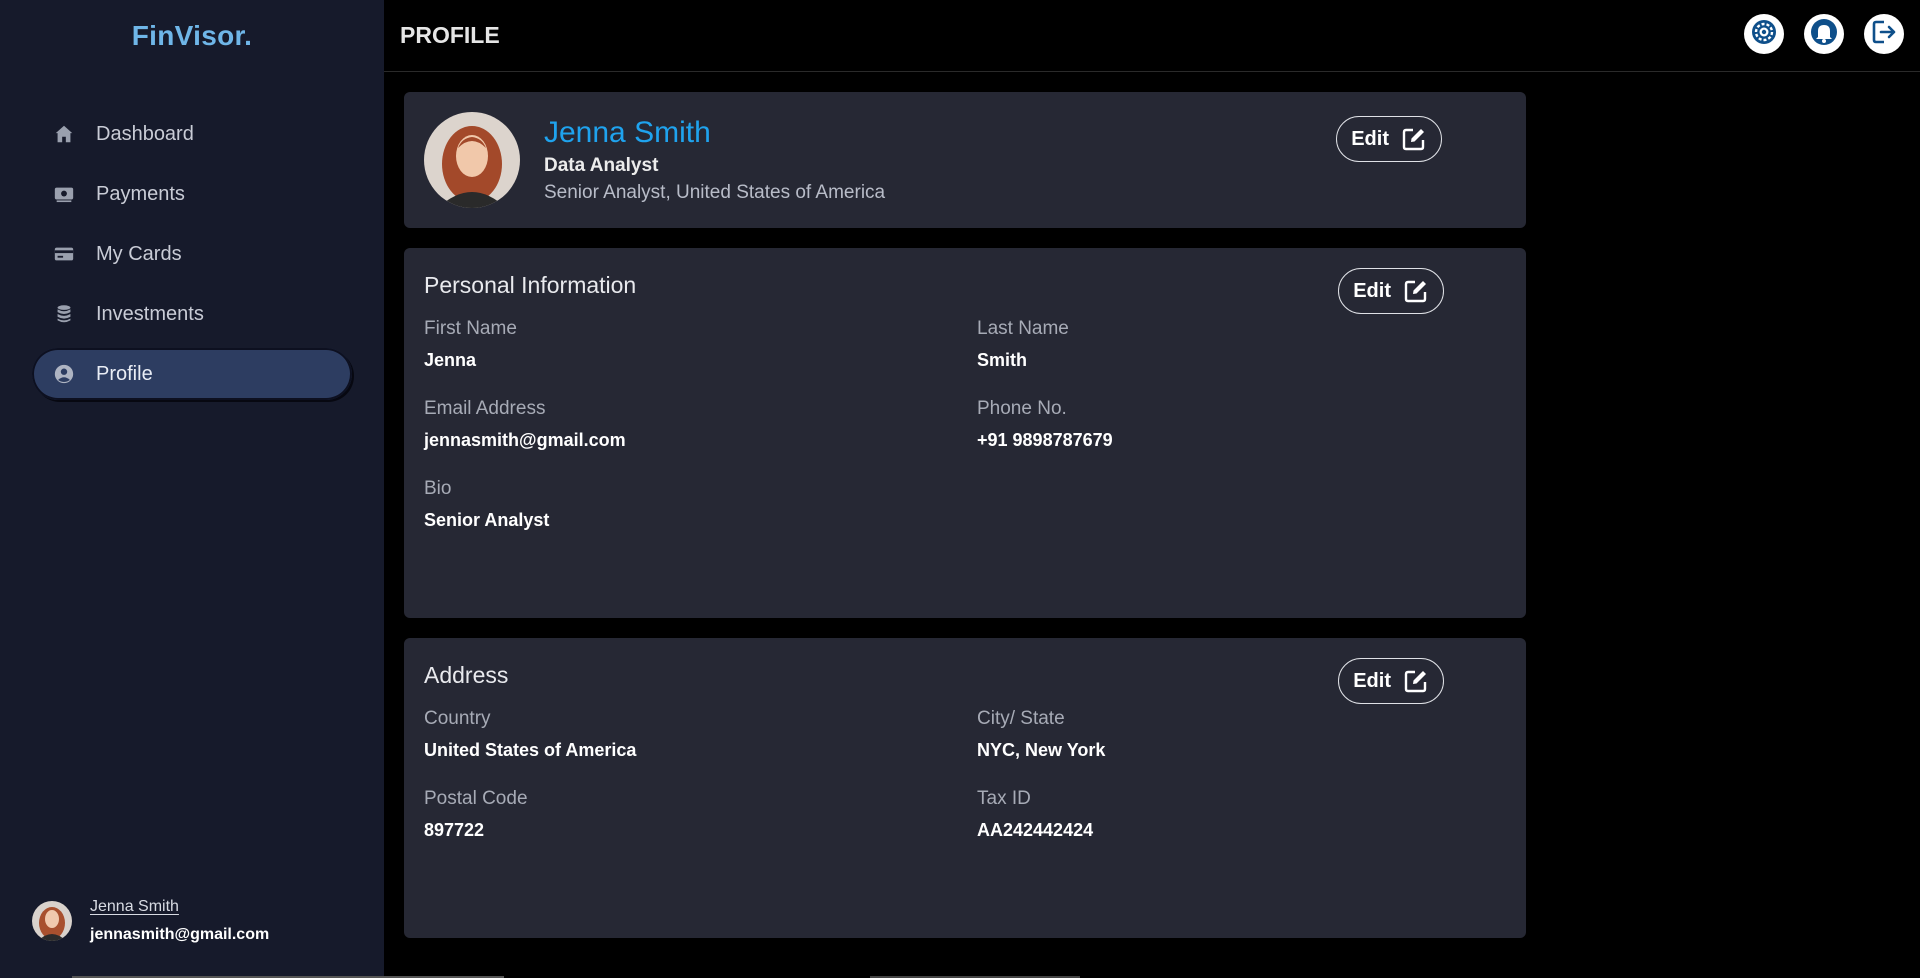 The width and height of the screenshot is (1920, 978). Describe the element at coordinates (601, 165) in the screenshot. I see `profile-role: Data Analyst` at that location.